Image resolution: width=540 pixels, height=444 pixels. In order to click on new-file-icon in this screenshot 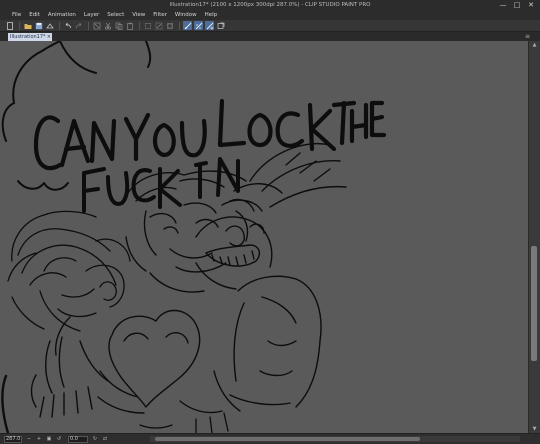, I will do `click(9, 25)`.